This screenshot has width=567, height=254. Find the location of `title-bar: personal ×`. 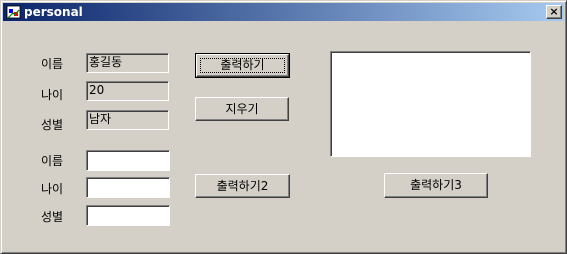

title-bar: personal × is located at coordinates (283, 12).